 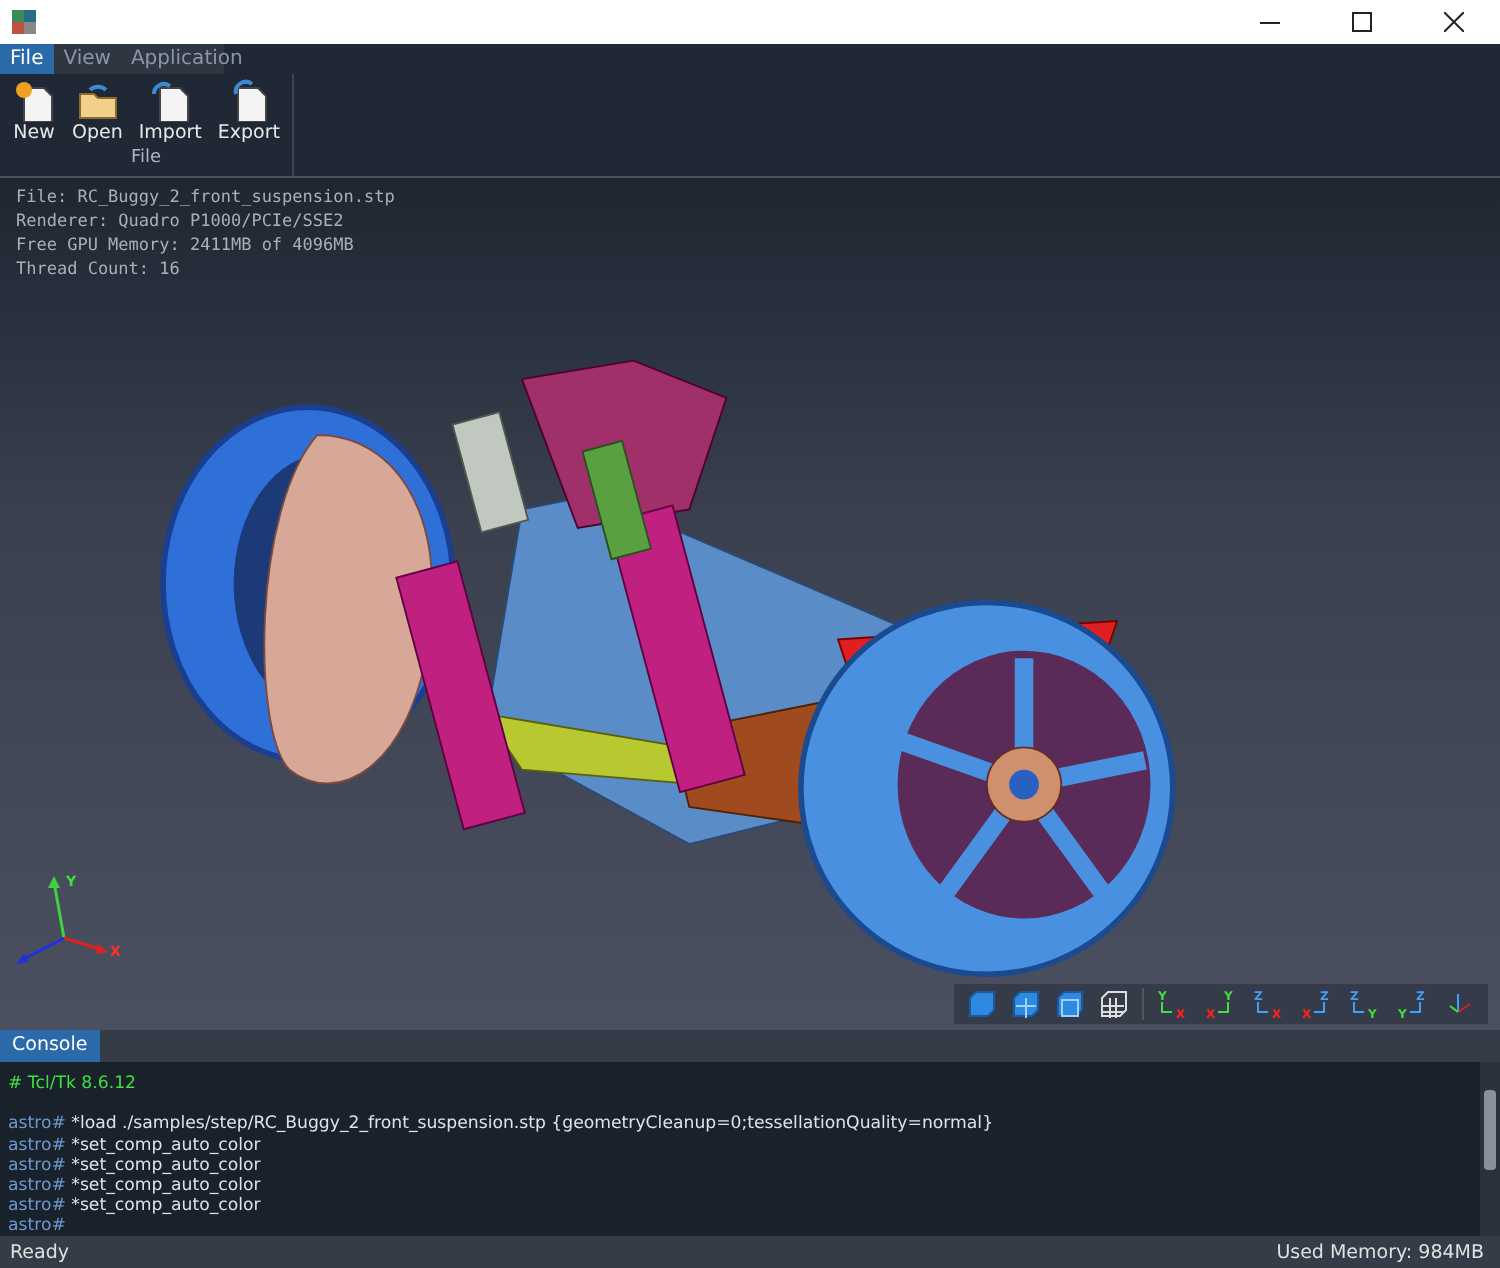 I want to click on cube-icon, so click(x=982, y=1004).